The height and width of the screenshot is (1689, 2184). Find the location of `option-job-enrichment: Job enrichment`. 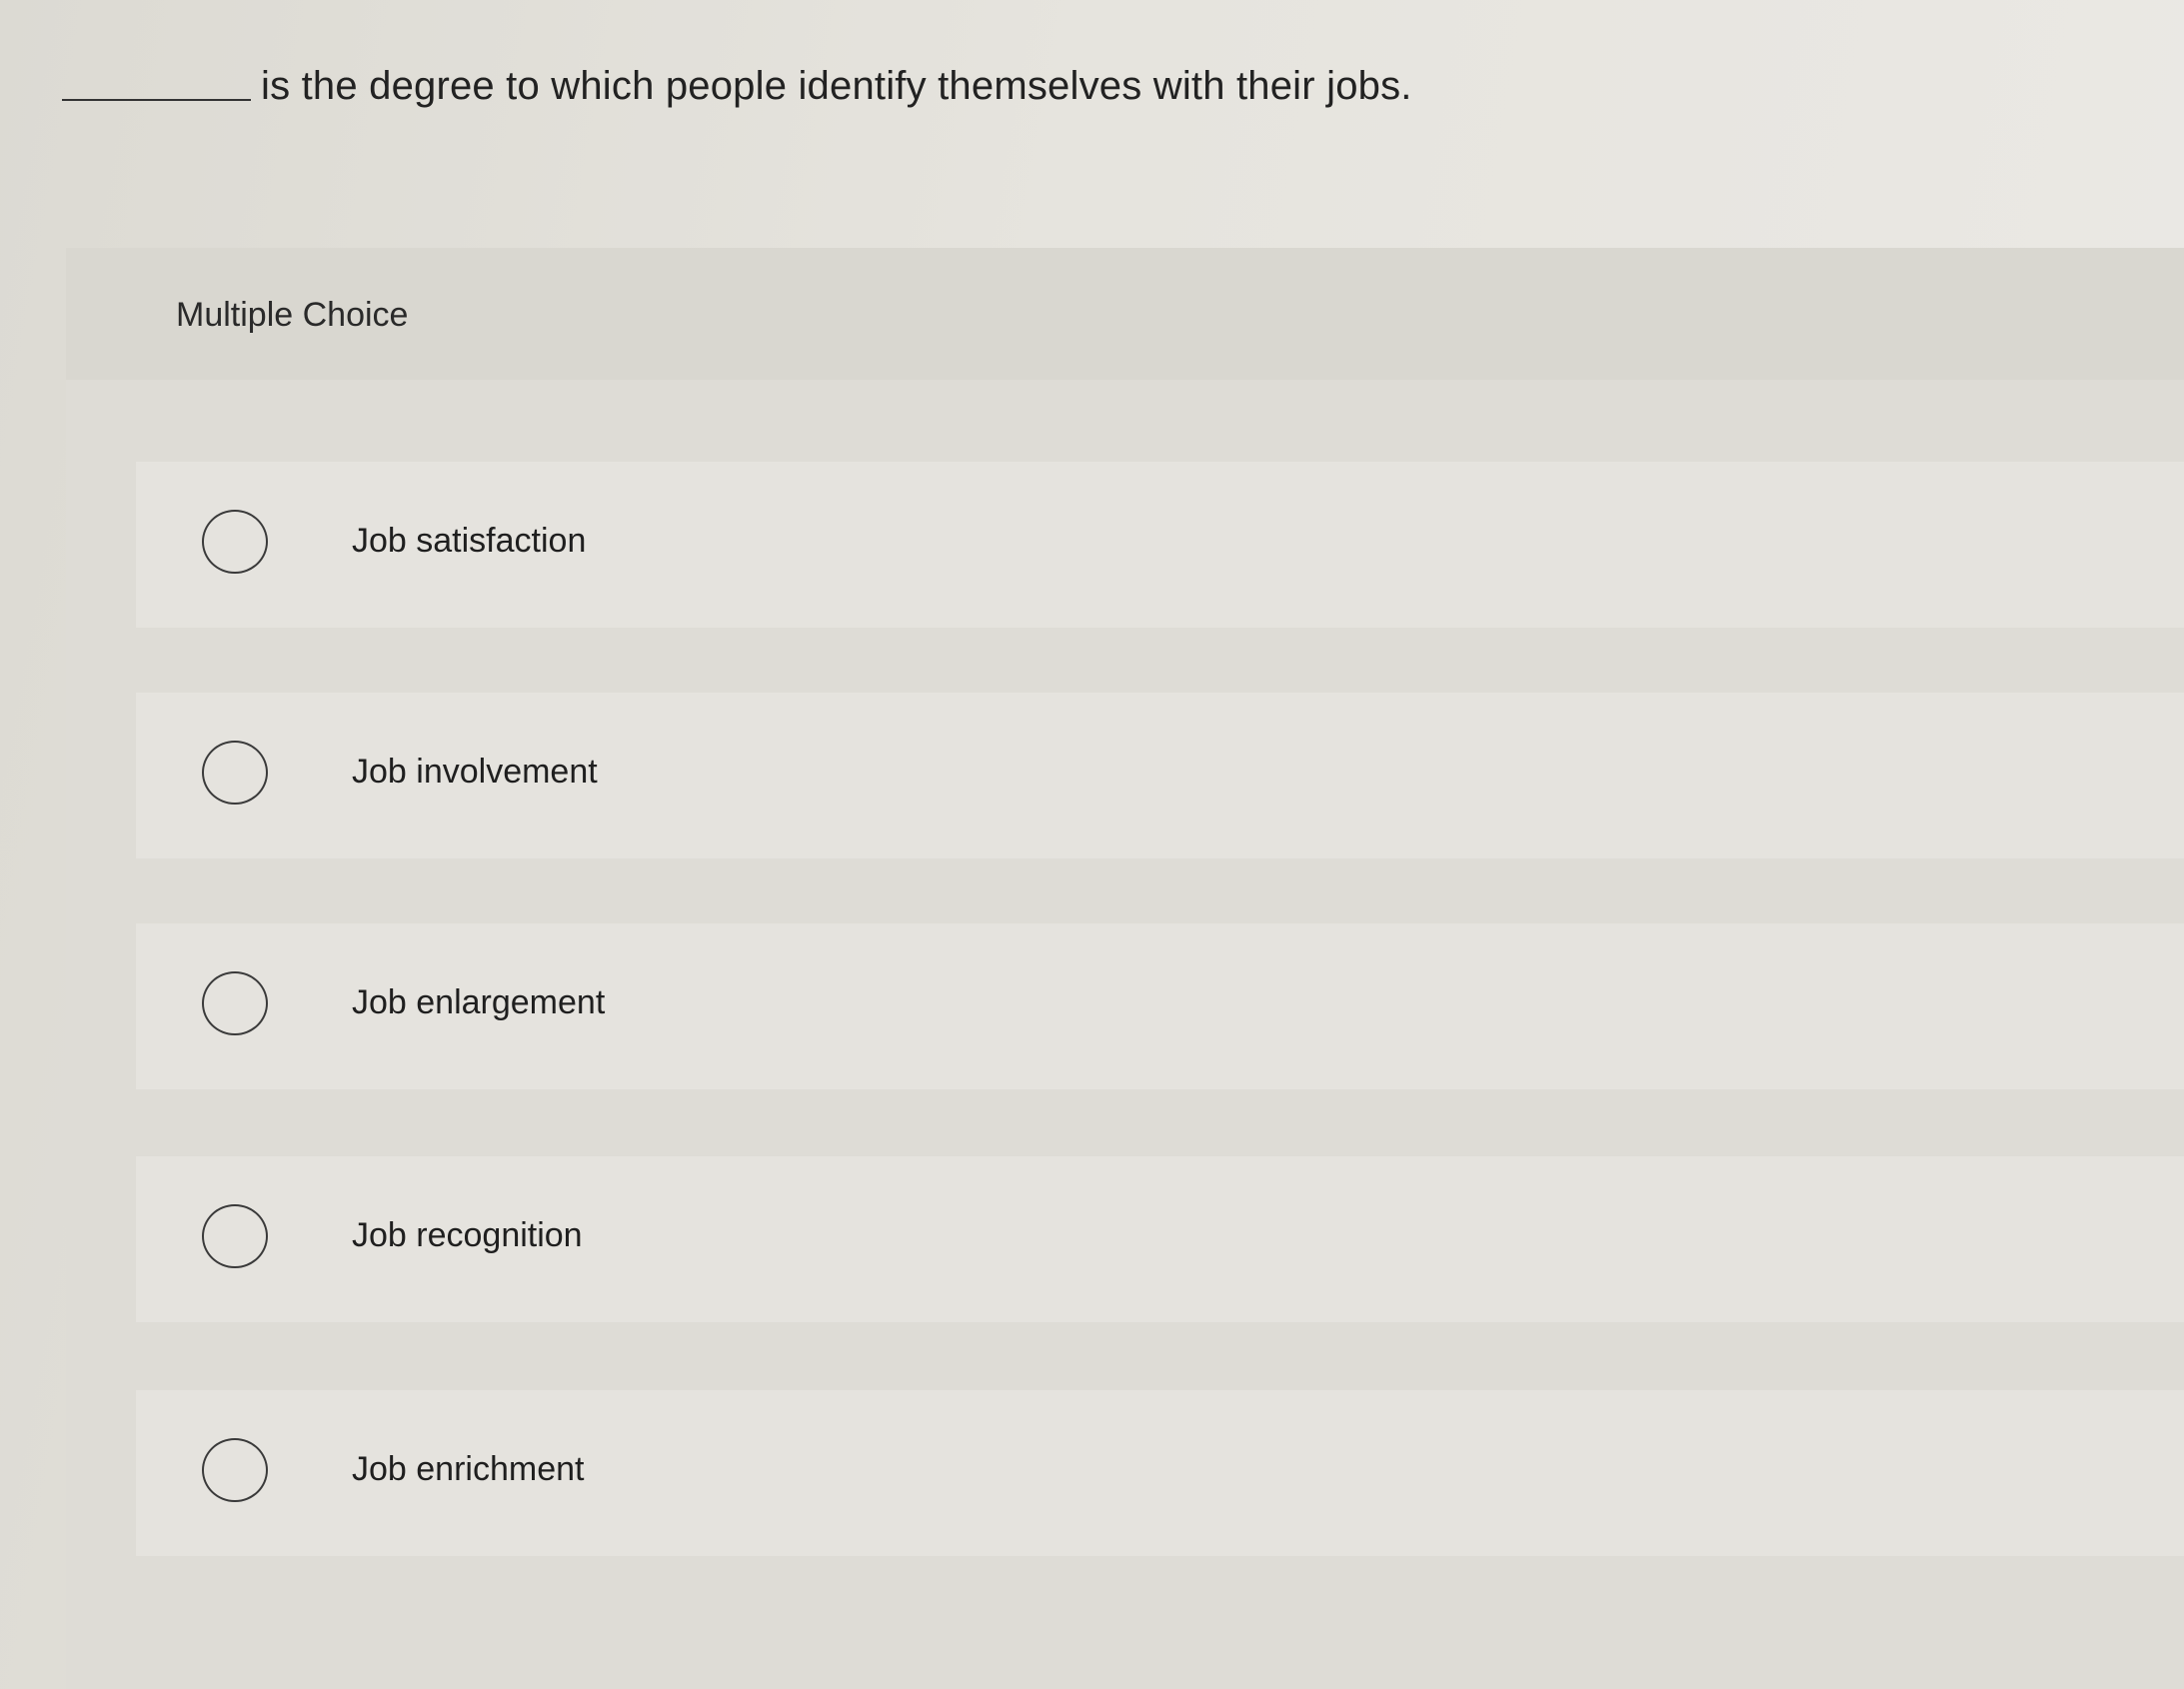

option-job-enrichment: Job enrichment is located at coordinates (1160, 1473).